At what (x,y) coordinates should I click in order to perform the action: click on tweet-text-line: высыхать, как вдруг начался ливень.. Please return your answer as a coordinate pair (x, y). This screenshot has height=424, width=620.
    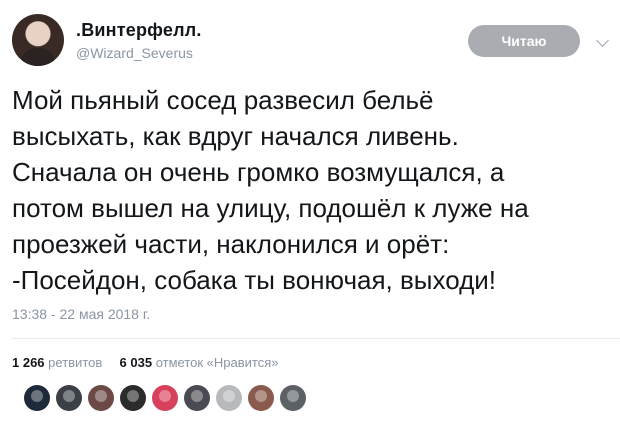
    Looking at the image, I should click on (235, 136).